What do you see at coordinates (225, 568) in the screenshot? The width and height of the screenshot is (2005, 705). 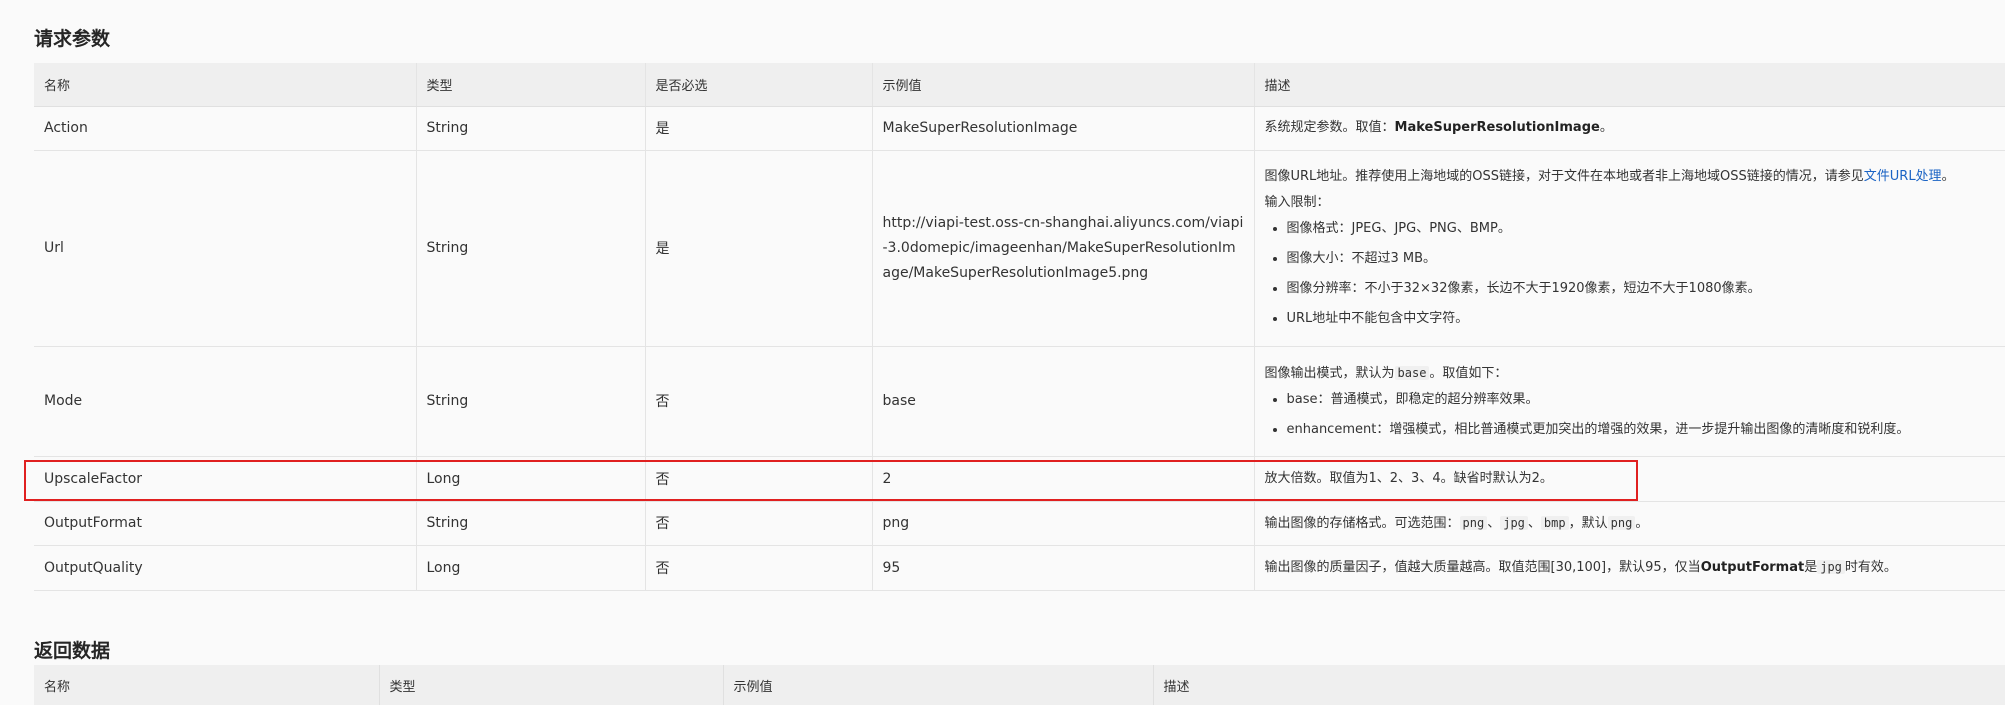 I see `param-name: OutputQuality` at bounding box center [225, 568].